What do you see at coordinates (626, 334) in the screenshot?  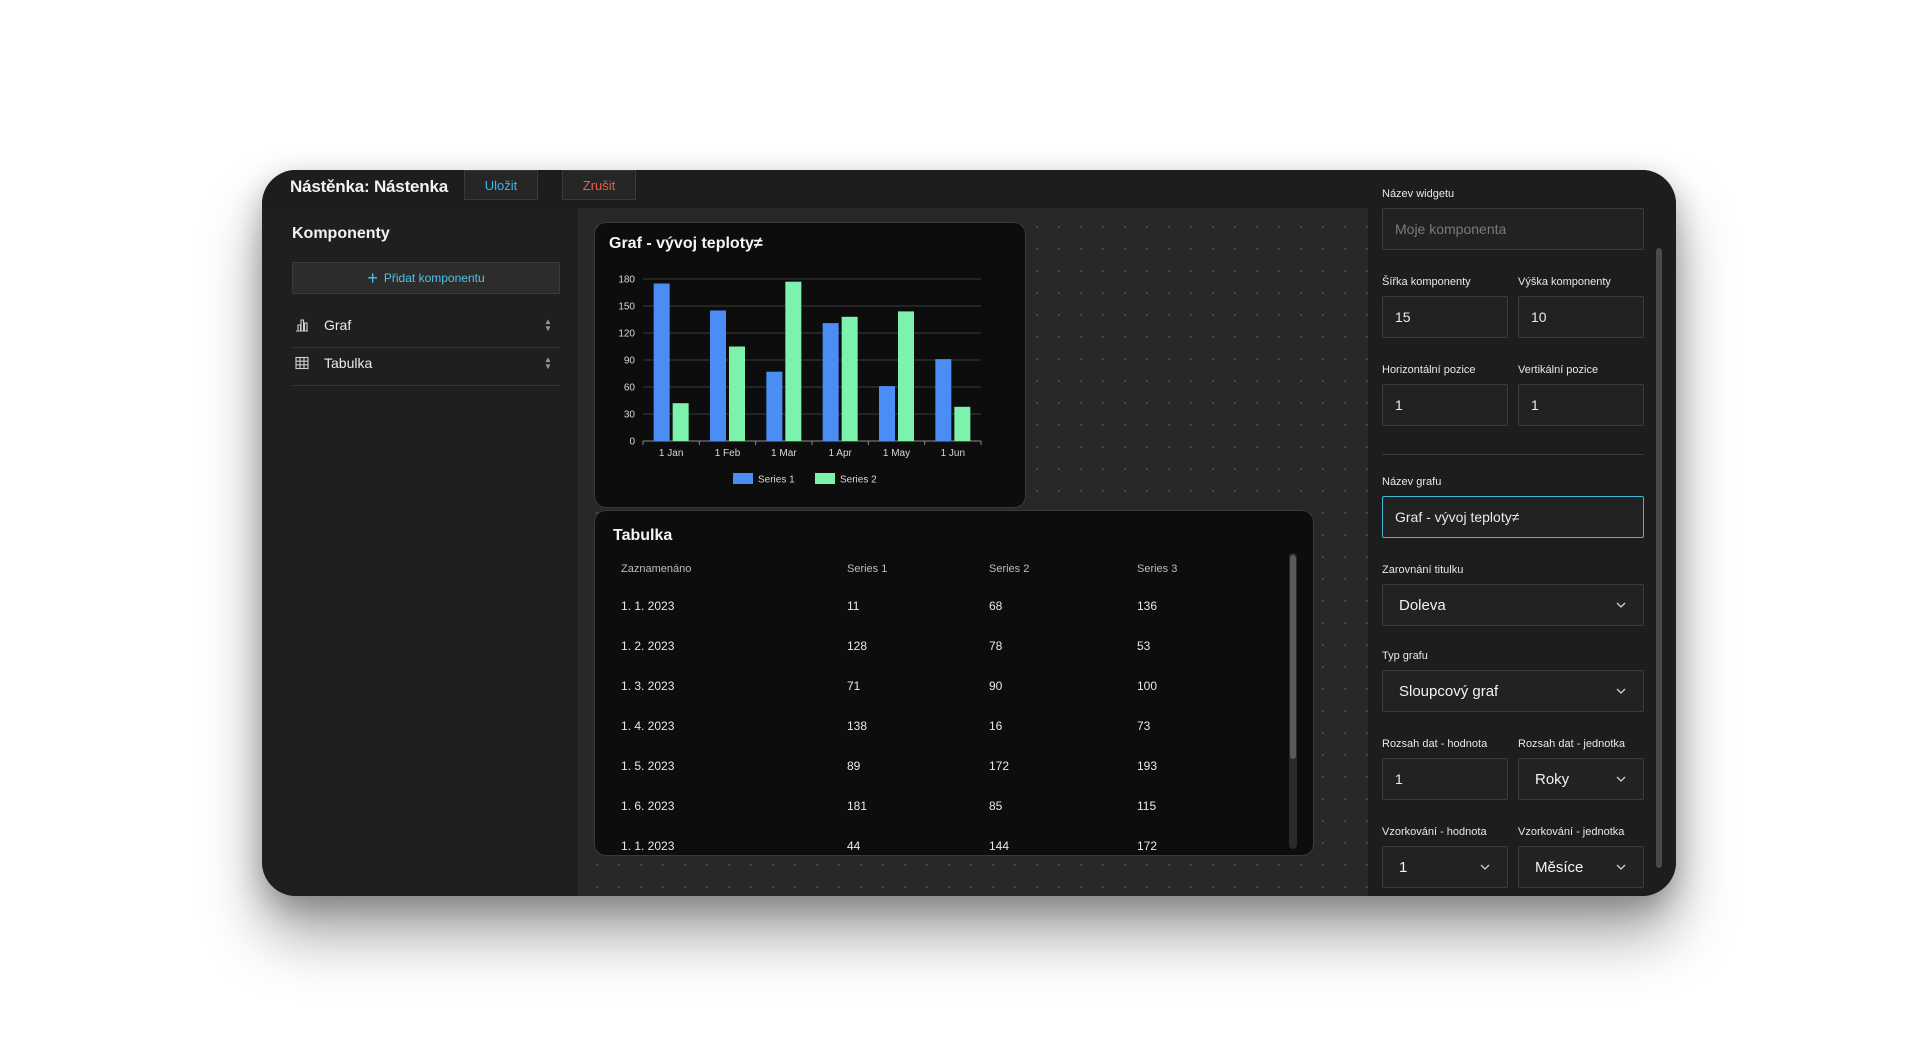 I see `y-tick-label: 120` at bounding box center [626, 334].